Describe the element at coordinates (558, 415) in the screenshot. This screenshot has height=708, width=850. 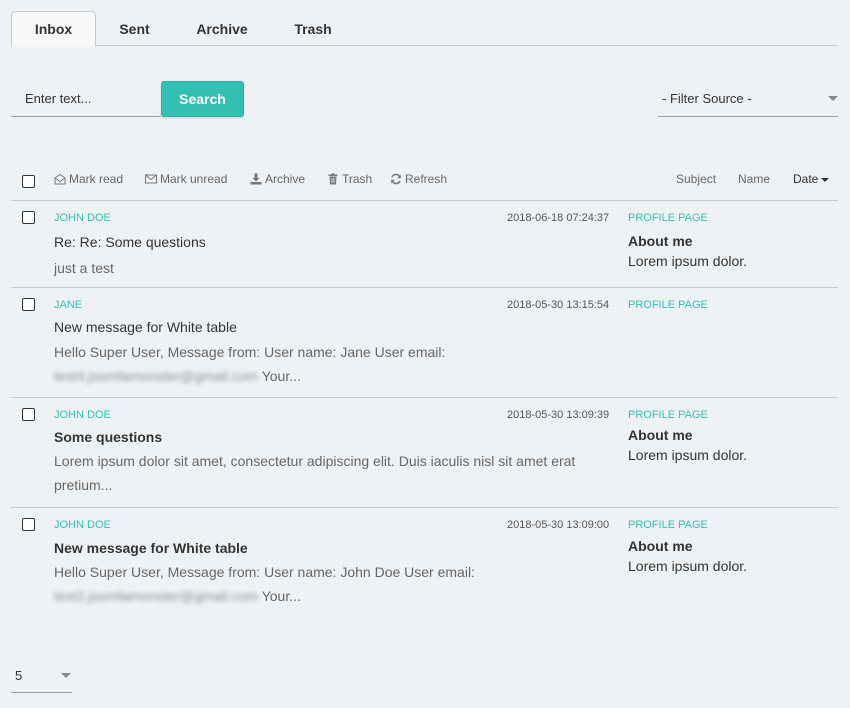
I see `message-date: 2018-05-30 13:09:39` at that location.